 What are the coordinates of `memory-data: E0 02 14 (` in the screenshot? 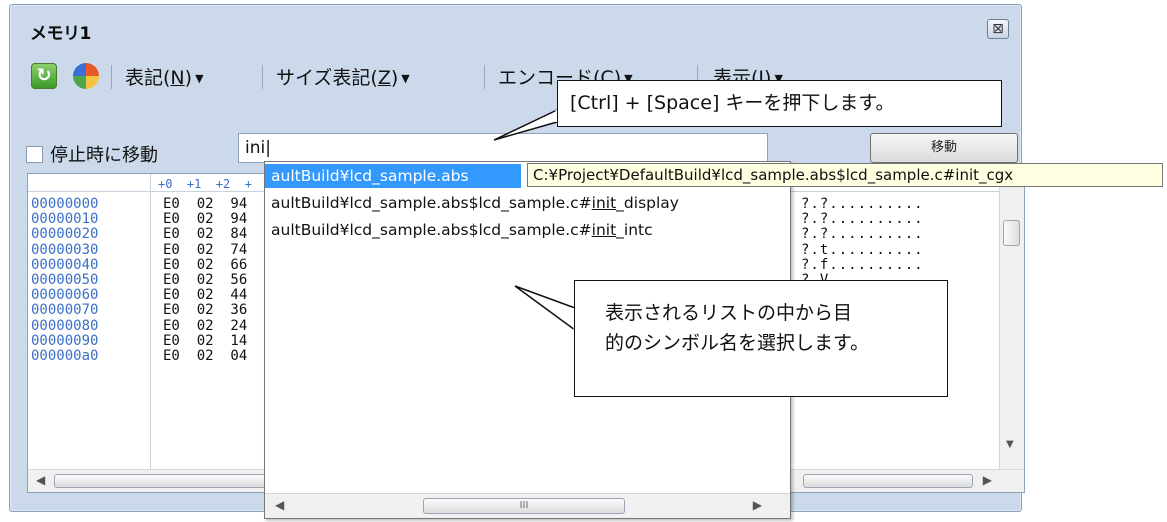 It's located at (218, 341).